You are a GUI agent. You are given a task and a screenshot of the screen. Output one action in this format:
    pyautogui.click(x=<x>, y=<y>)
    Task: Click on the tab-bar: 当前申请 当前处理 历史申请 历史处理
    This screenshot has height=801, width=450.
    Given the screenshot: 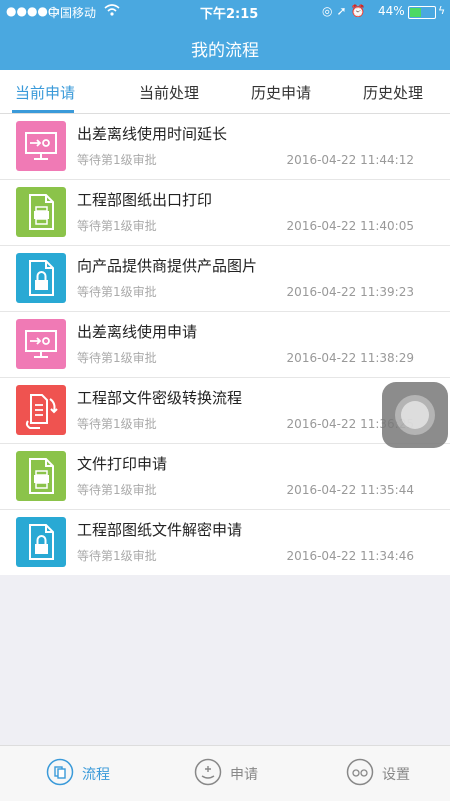 What is the action you would take?
    pyautogui.click(x=225, y=92)
    